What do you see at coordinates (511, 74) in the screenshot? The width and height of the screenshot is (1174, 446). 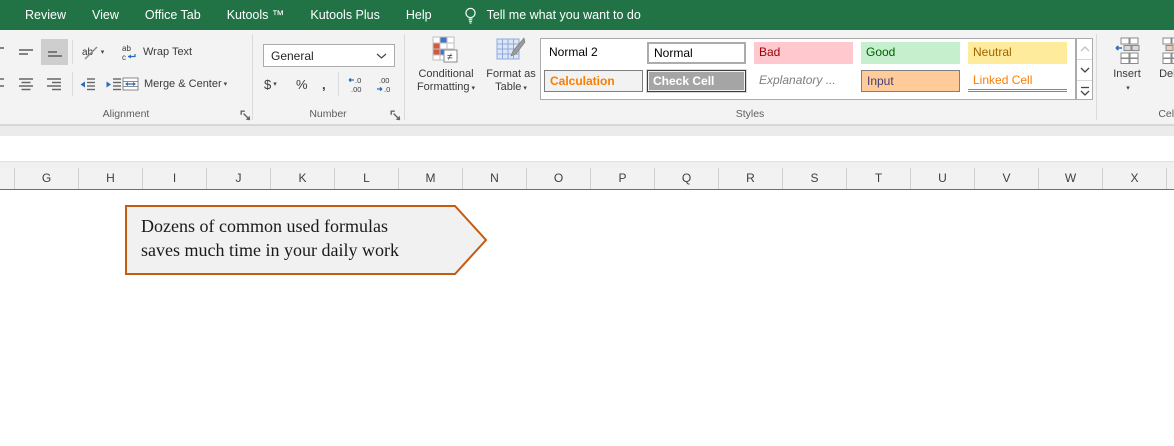 I see `format-as-table-label-line1: Format as` at bounding box center [511, 74].